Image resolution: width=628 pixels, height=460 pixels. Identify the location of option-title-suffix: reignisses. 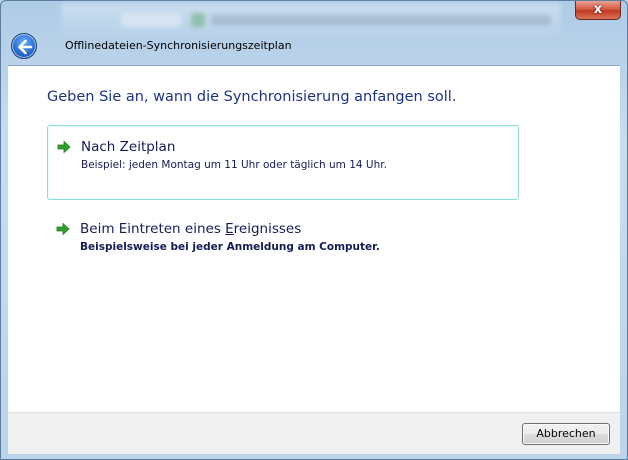
(267, 229).